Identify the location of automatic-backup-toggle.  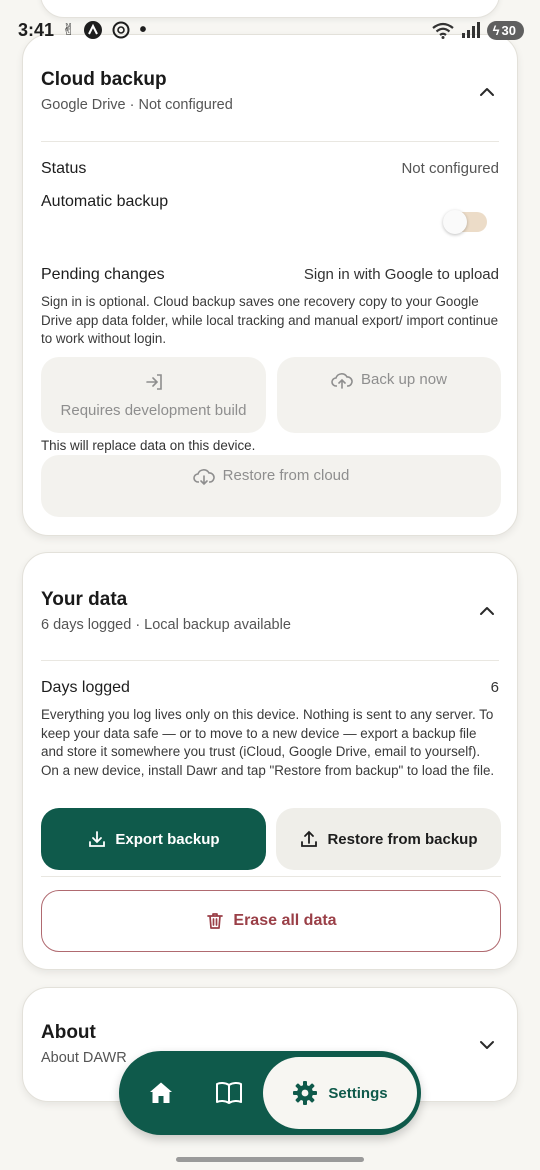
(465, 222).